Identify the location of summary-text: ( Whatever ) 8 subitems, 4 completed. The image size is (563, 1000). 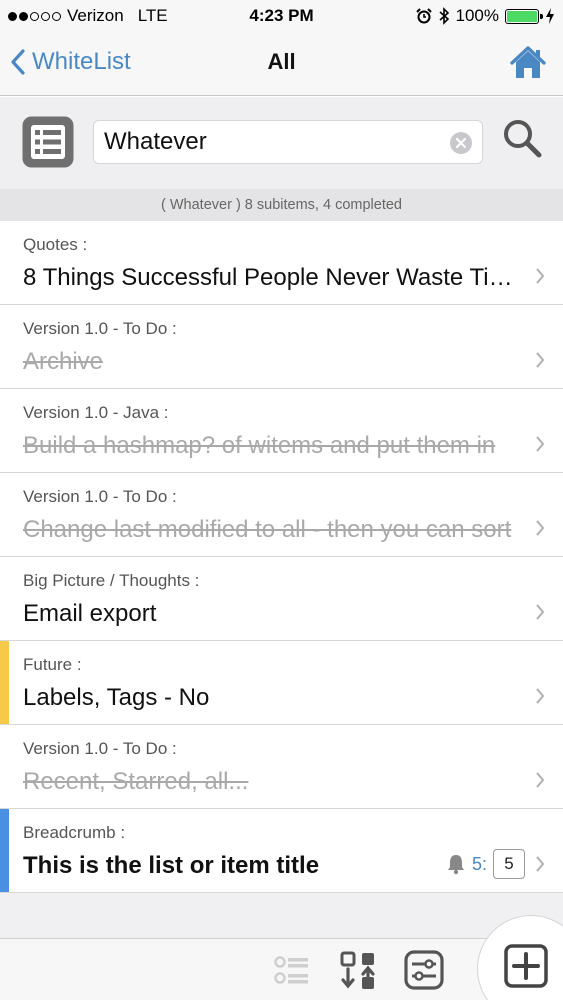
(281, 205).